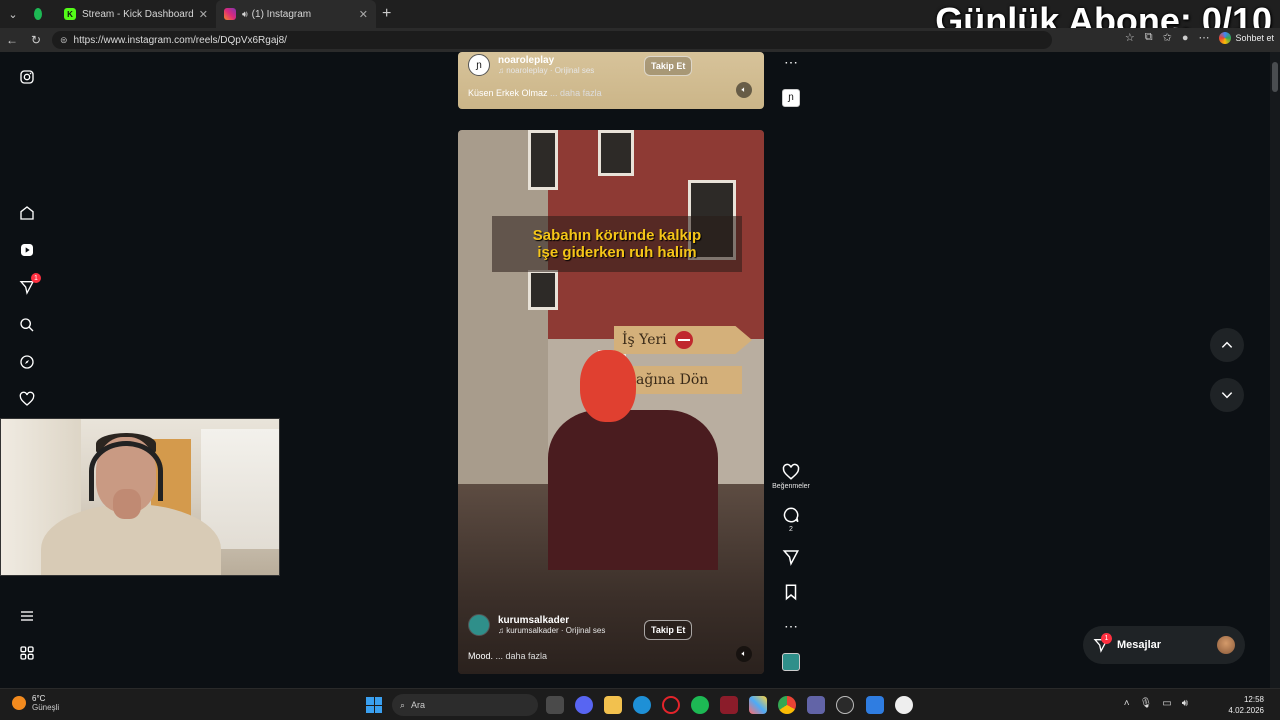  What do you see at coordinates (791, 557) in the screenshot?
I see `share-button` at bounding box center [791, 557].